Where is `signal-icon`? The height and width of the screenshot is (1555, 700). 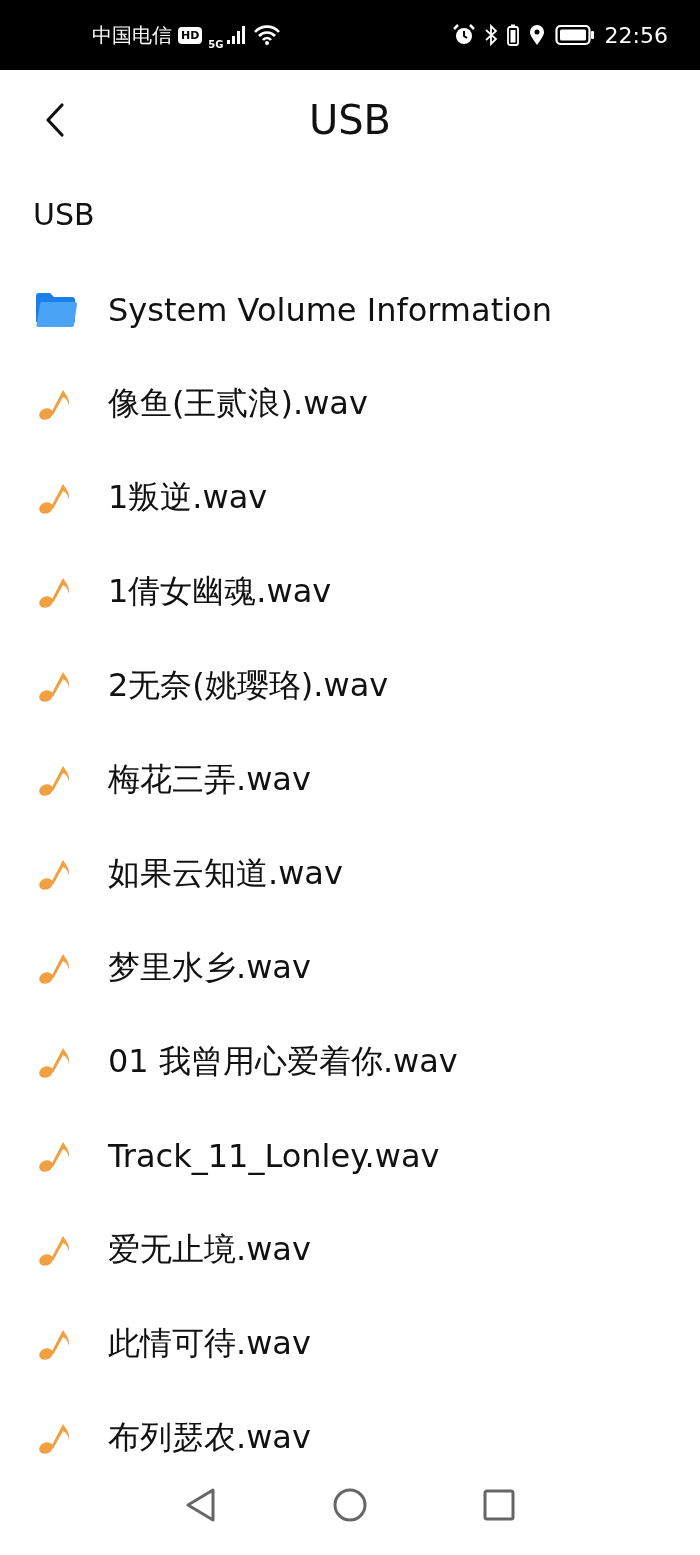 signal-icon is located at coordinates (236, 35).